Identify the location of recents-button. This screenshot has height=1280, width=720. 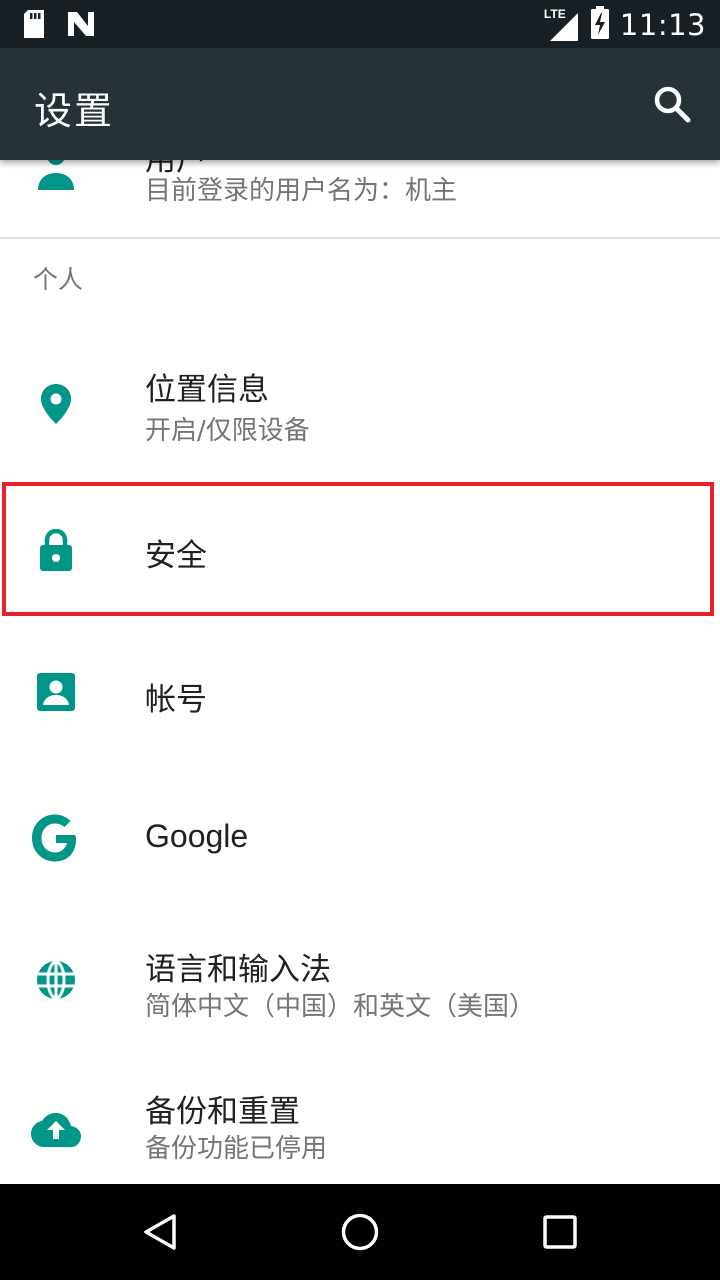
(560, 1232).